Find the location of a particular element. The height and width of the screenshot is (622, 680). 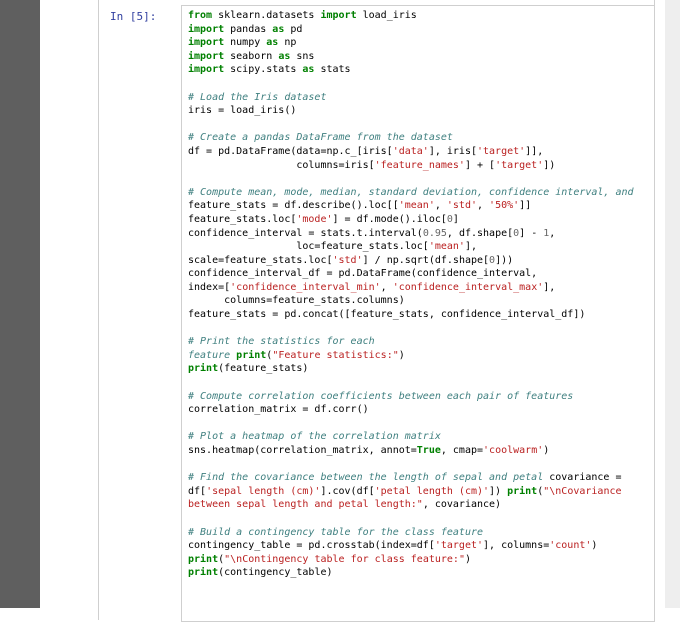

code-token: 'sepal length (cm)' is located at coordinates (263, 491).